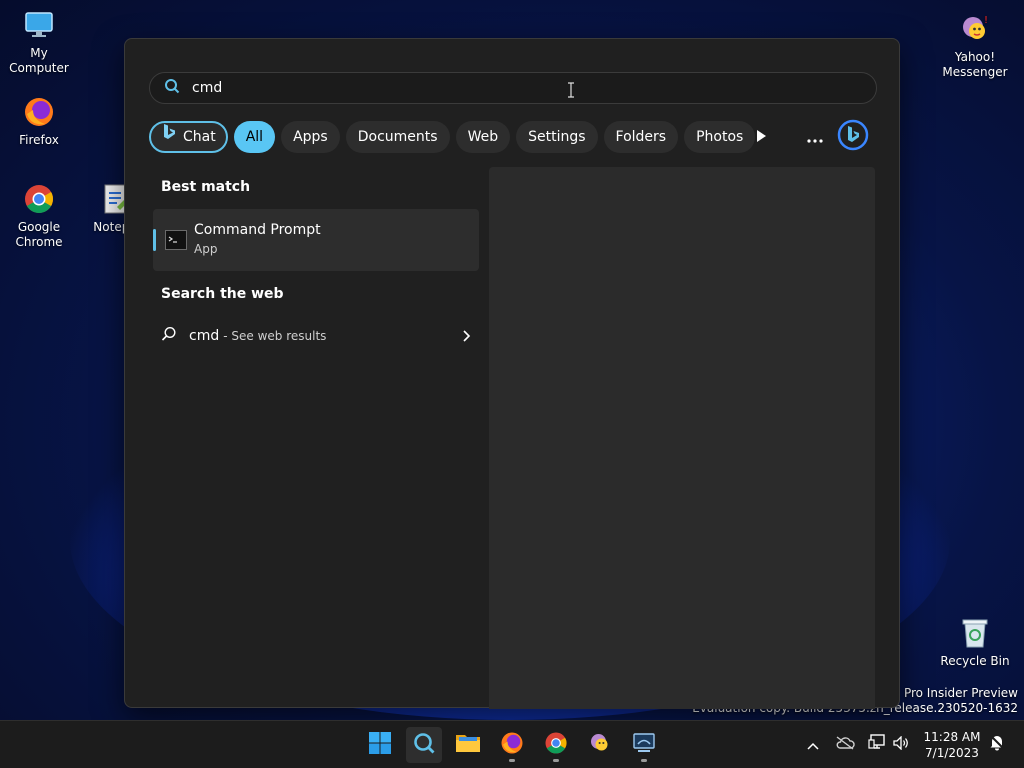 The image size is (1024, 768). I want to click on volume-button, so click(901, 744).